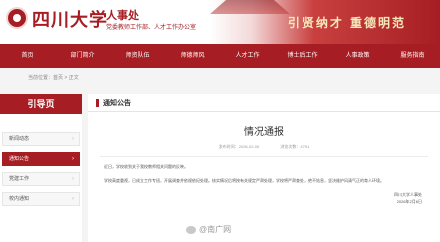 The height and width of the screenshot is (242, 440). Describe the element at coordinates (17, 18) in the screenshot. I see `university-logo` at that location.